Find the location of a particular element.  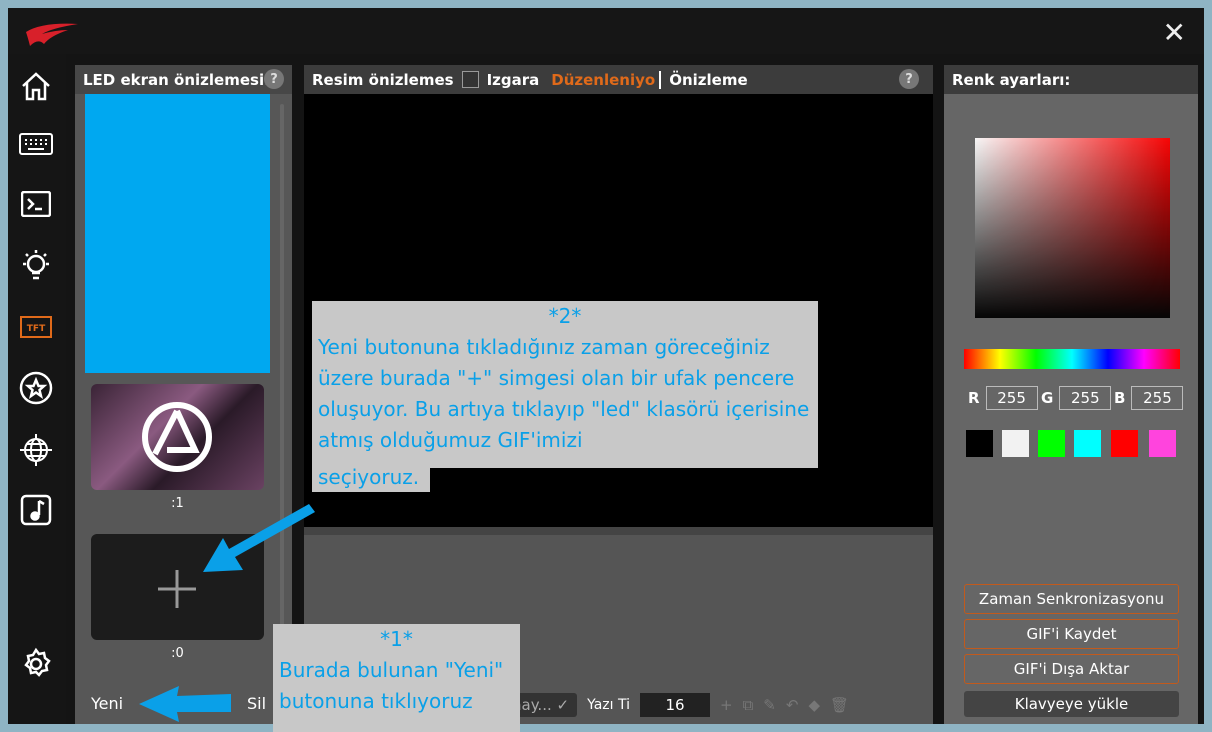

svg-text: TFT is located at coordinates (36, 329).